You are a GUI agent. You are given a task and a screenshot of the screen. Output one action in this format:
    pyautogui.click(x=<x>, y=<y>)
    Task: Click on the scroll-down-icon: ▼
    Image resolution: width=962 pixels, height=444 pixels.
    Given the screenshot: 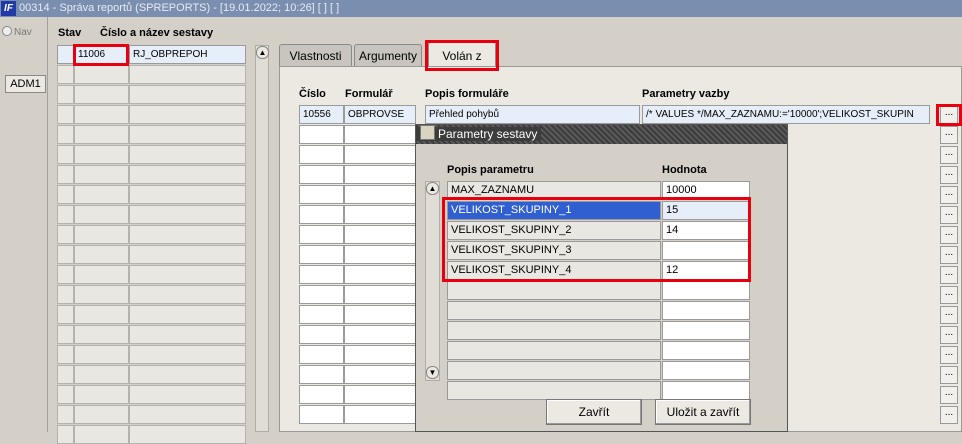 What is the action you would take?
    pyautogui.click(x=432, y=372)
    